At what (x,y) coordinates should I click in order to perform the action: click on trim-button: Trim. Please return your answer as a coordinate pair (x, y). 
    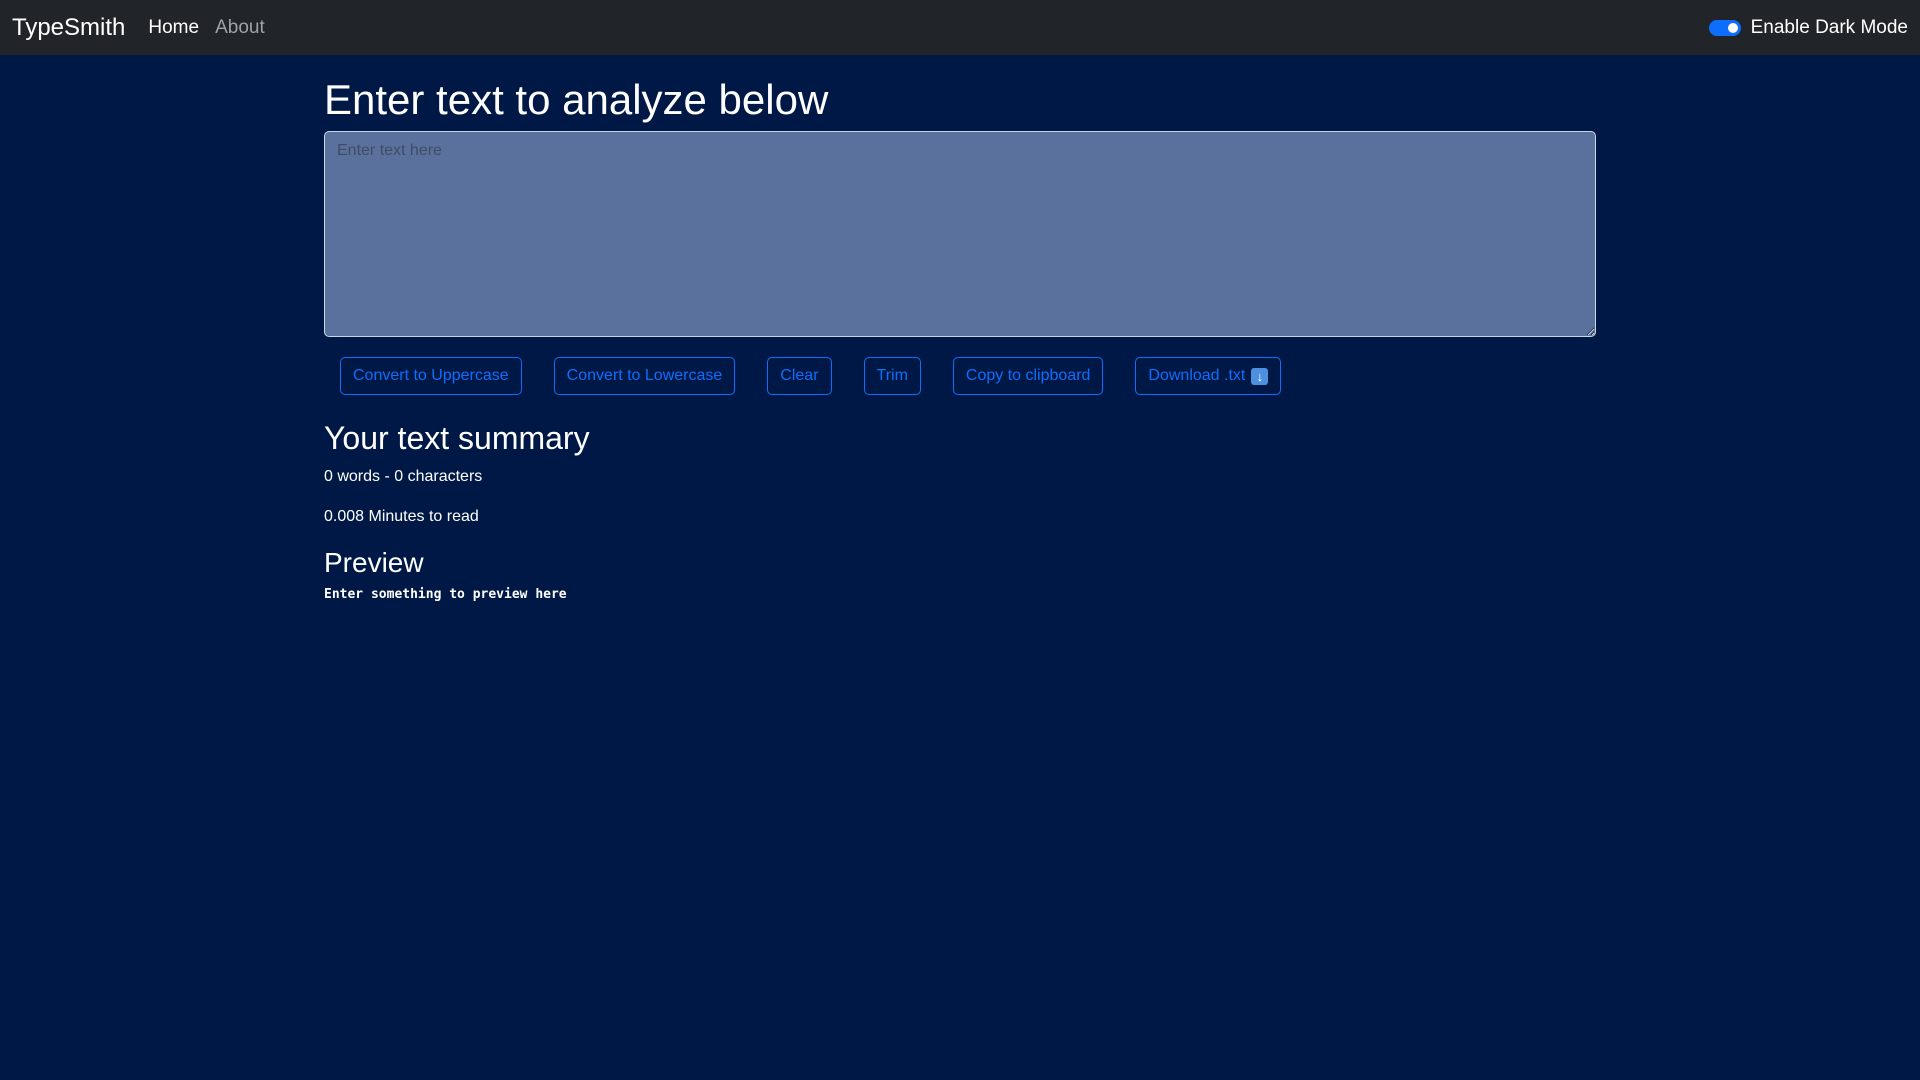
    Looking at the image, I should click on (892, 376).